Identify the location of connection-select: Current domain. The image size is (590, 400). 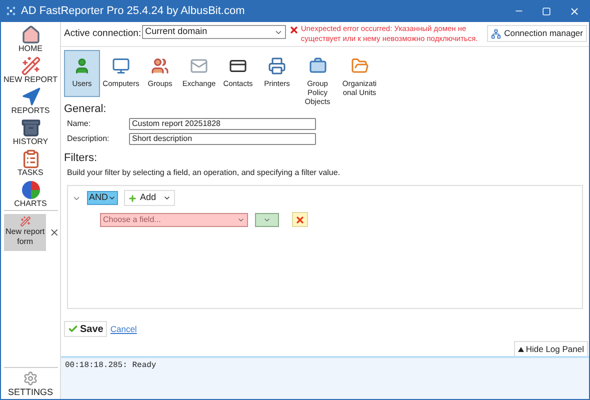
(214, 32).